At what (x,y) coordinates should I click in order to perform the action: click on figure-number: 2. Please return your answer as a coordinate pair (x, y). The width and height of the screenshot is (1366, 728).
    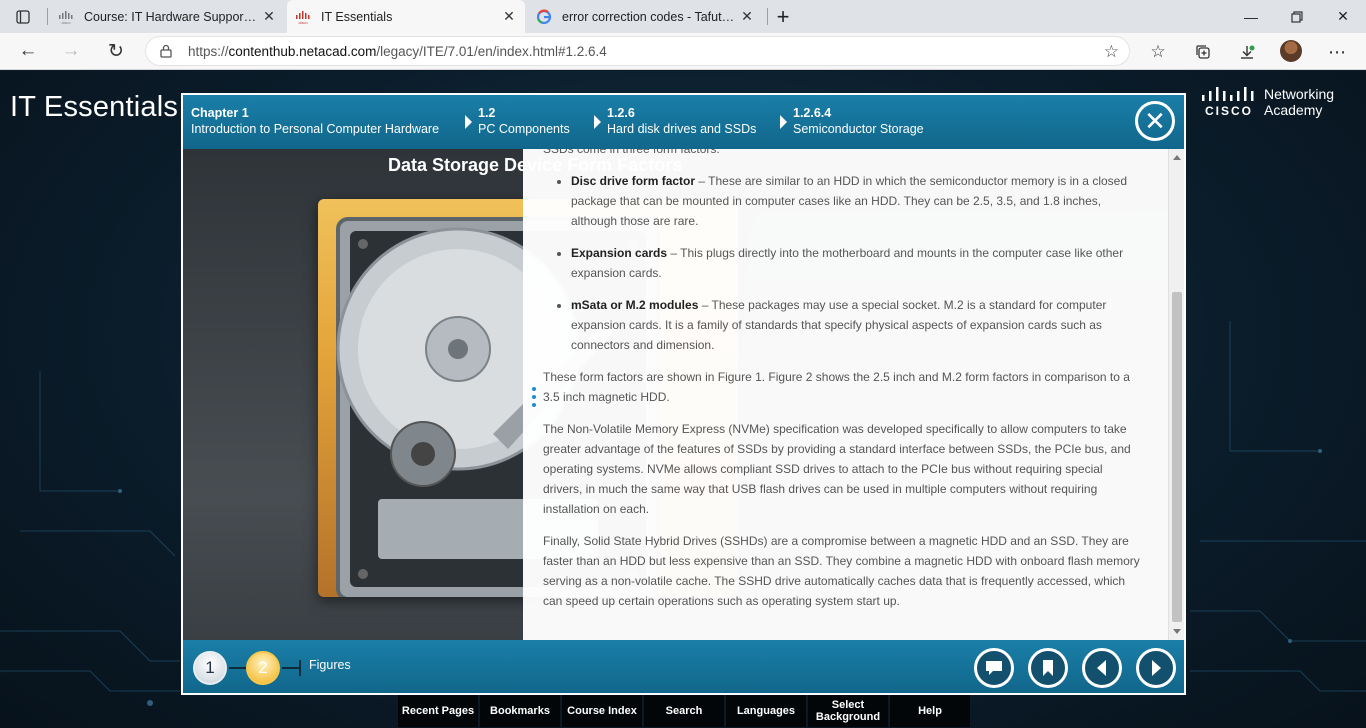
    Looking at the image, I should click on (263, 667).